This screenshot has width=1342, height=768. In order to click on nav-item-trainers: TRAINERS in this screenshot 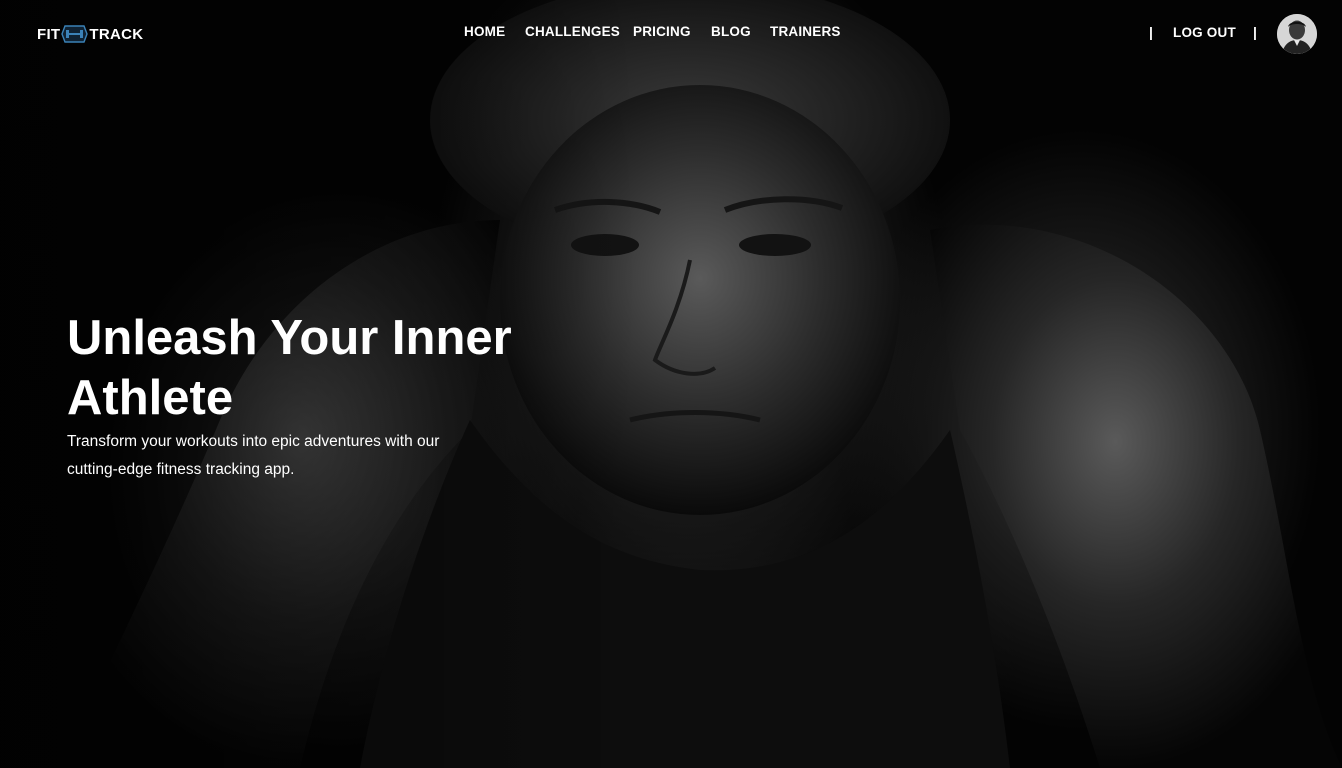, I will do `click(805, 31)`.